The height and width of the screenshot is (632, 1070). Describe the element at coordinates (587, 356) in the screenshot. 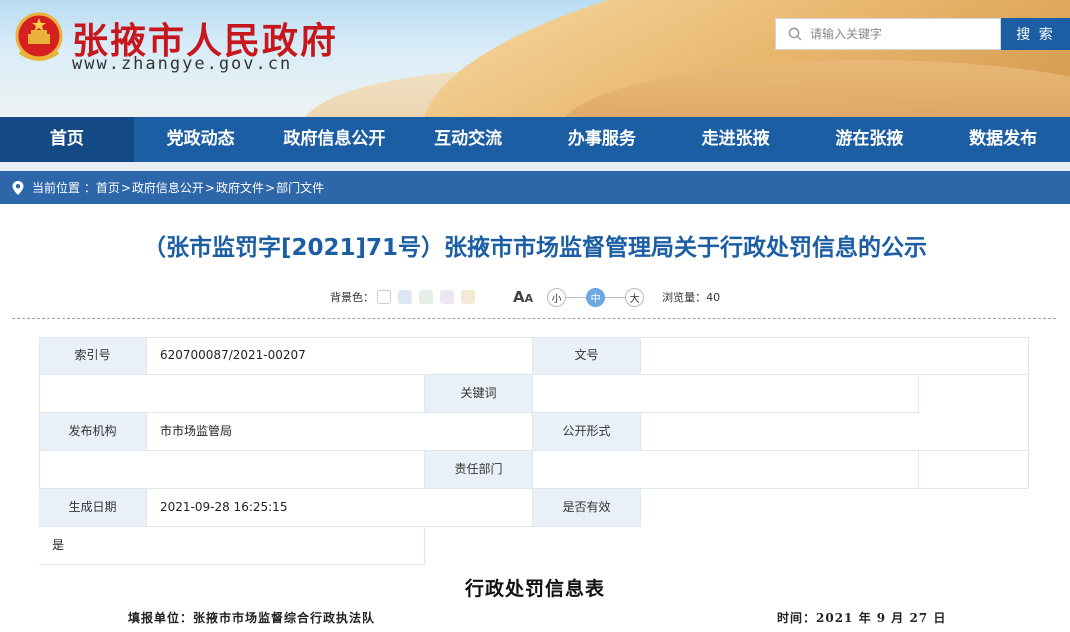

I see `docno-label: 文号` at that location.